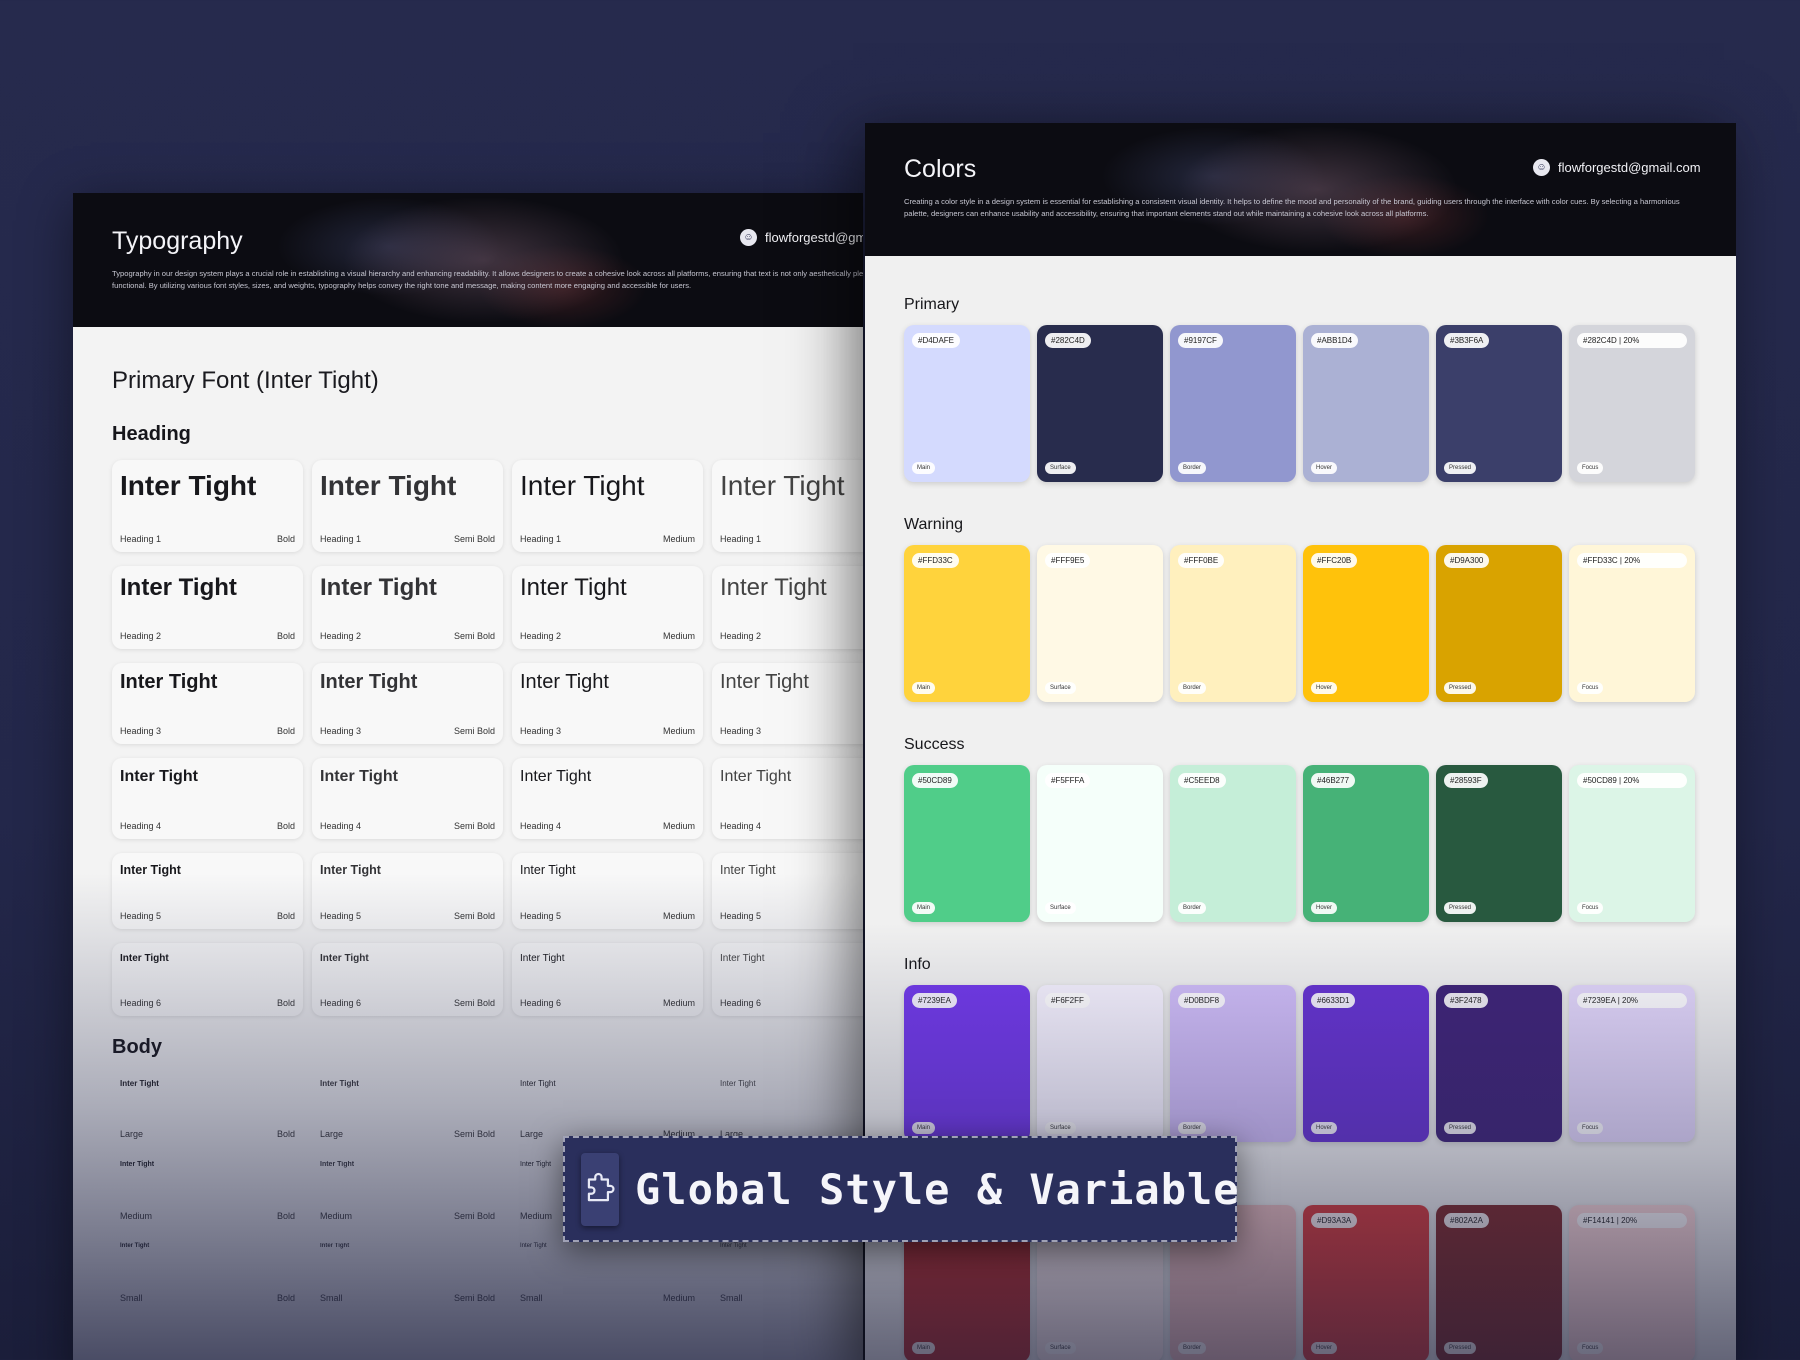 The width and height of the screenshot is (1800, 1360). I want to click on heading-card: Inter Tight Heading 4, so click(787, 798).